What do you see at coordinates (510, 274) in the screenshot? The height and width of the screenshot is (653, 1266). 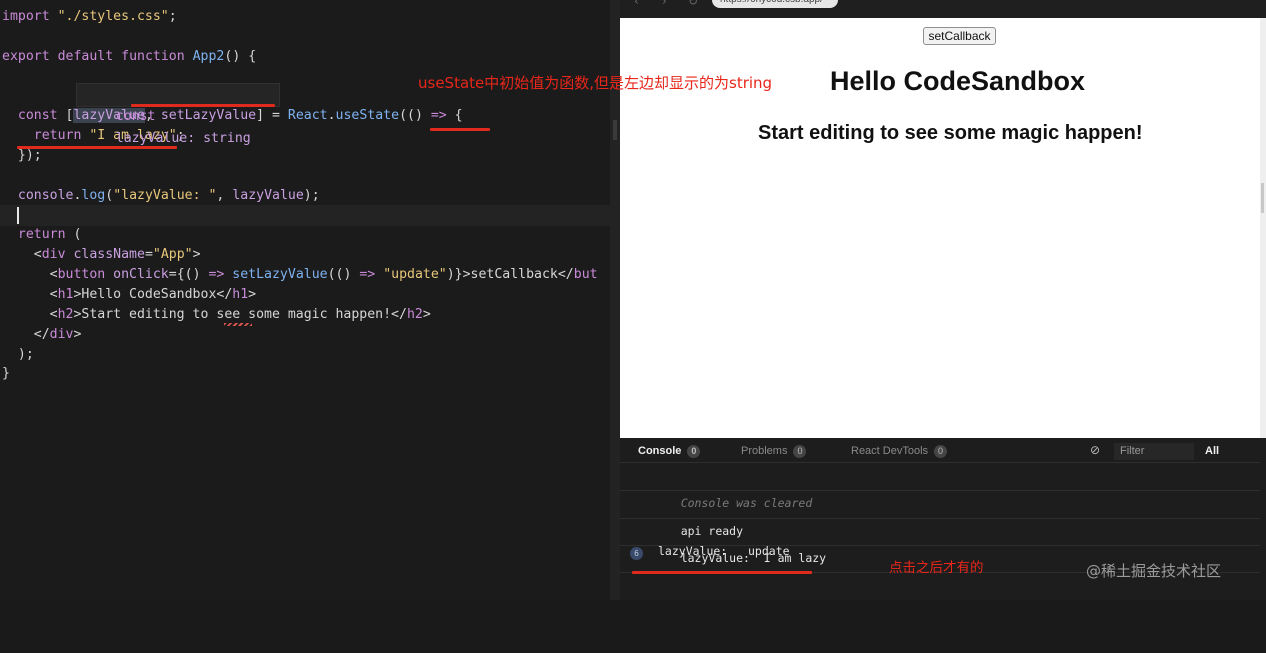 I see `code-token: )}>setCallback</` at bounding box center [510, 274].